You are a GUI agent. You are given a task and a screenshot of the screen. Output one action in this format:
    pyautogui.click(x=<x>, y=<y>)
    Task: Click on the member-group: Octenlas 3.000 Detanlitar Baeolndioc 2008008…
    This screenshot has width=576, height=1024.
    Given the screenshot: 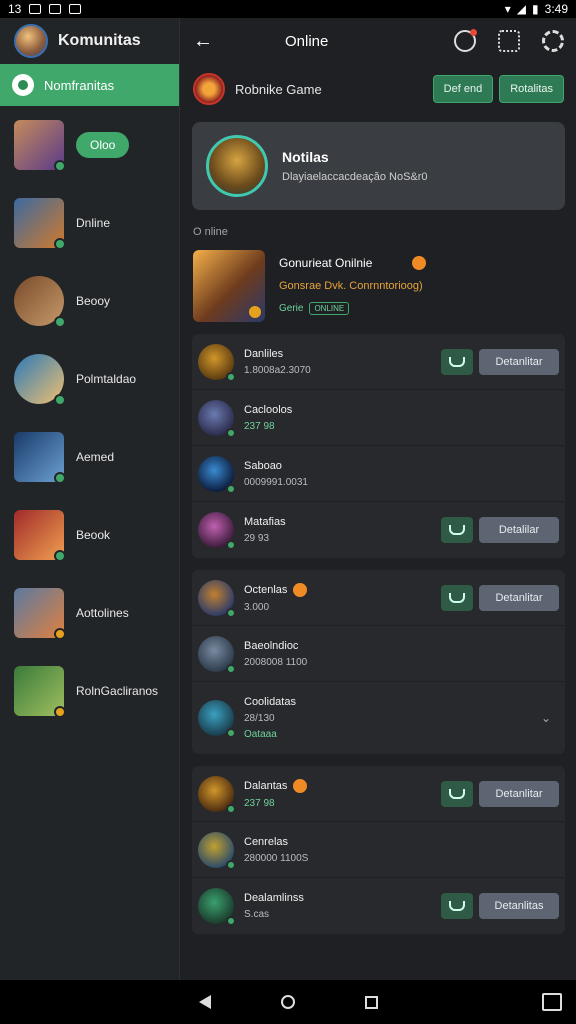 What is the action you would take?
    pyautogui.click(x=378, y=662)
    